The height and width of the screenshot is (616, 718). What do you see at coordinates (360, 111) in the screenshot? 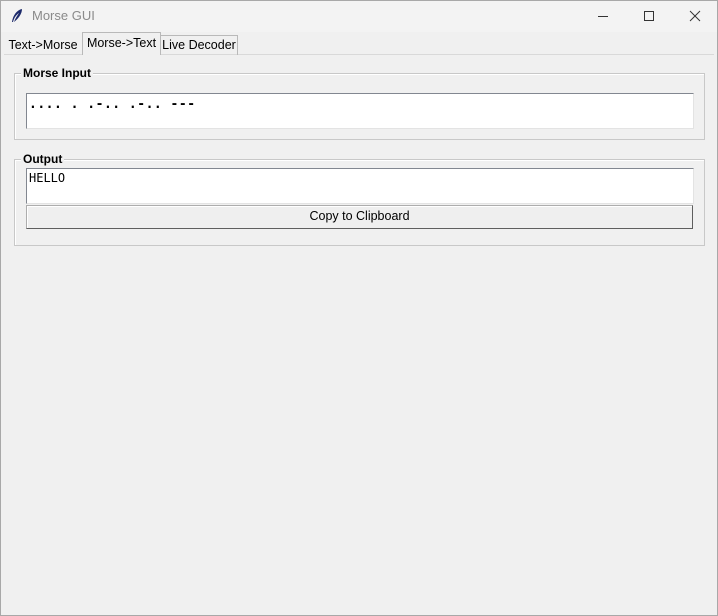
I see `morse-input-field: .... . .-.. .-.. ---` at bounding box center [360, 111].